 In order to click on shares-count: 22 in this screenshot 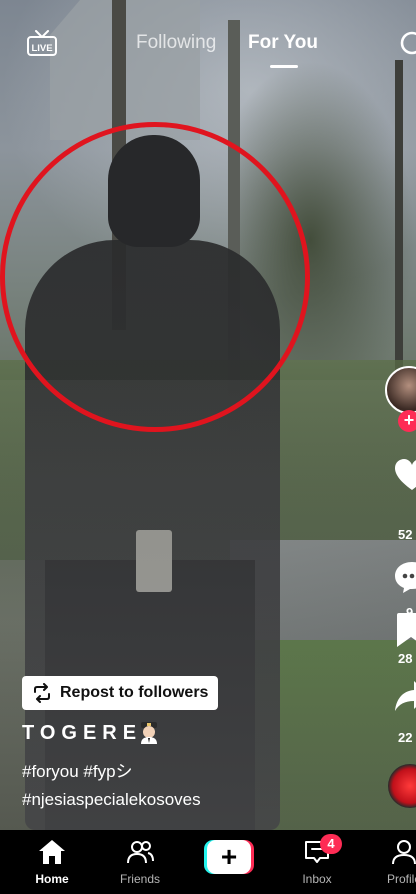, I will do `click(405, 737)`.